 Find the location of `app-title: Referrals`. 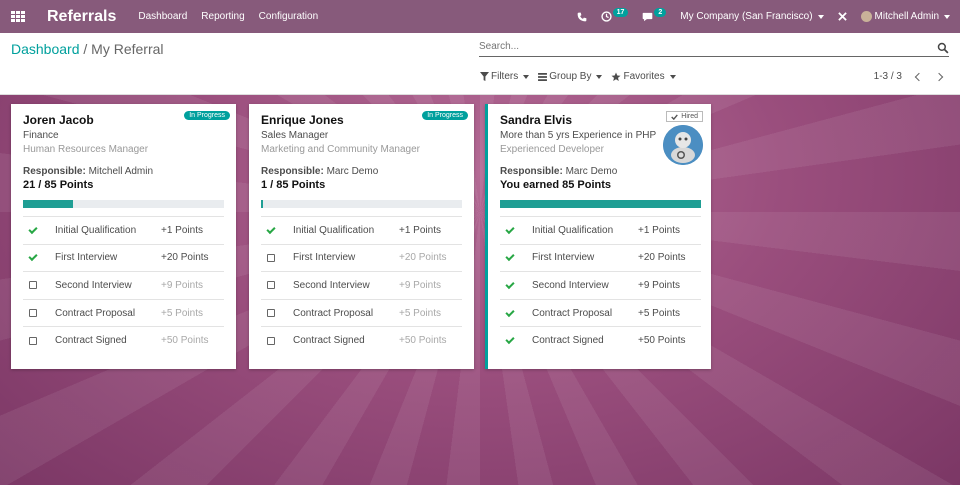

app-title: Referrals is located at coordinates (81, 17).